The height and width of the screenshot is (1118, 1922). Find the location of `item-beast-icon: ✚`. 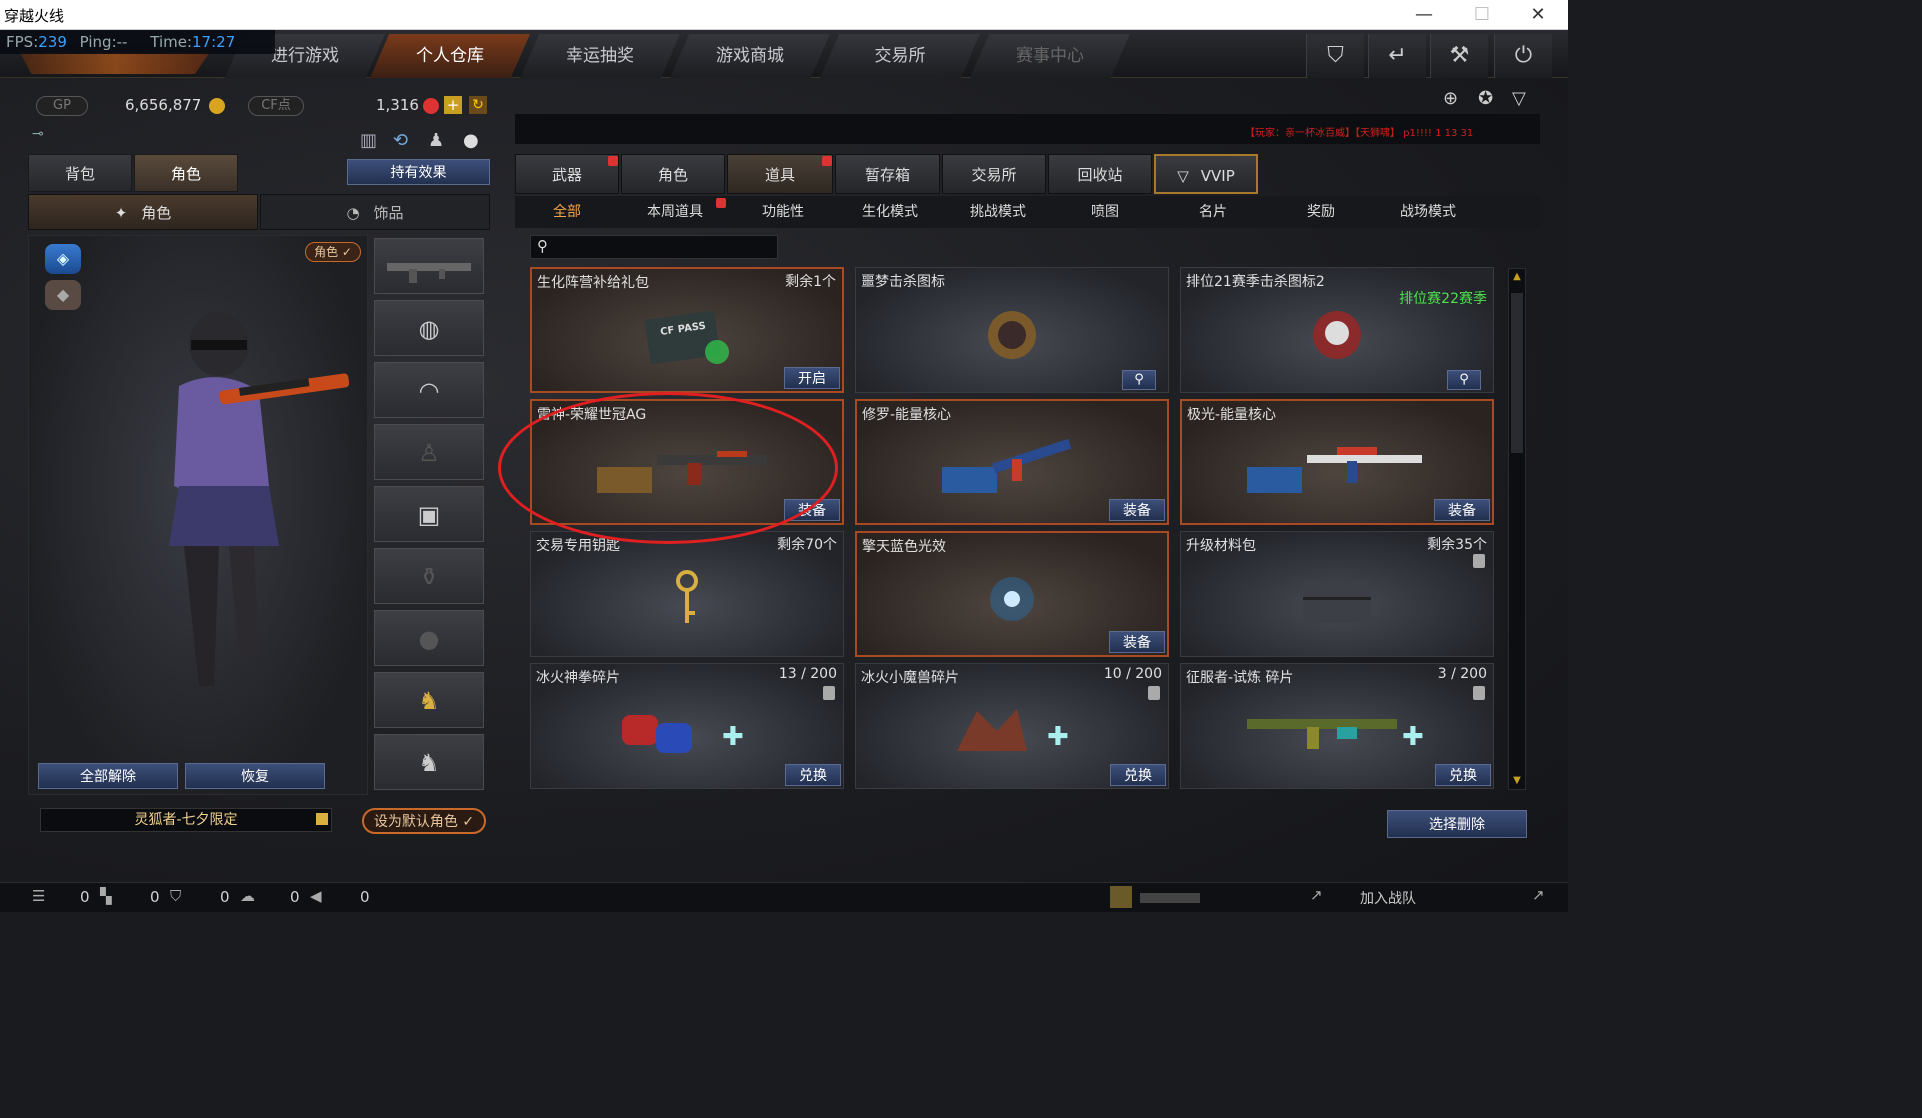

item-beast-icon: ✚ is located at coordinates (1012, 733).